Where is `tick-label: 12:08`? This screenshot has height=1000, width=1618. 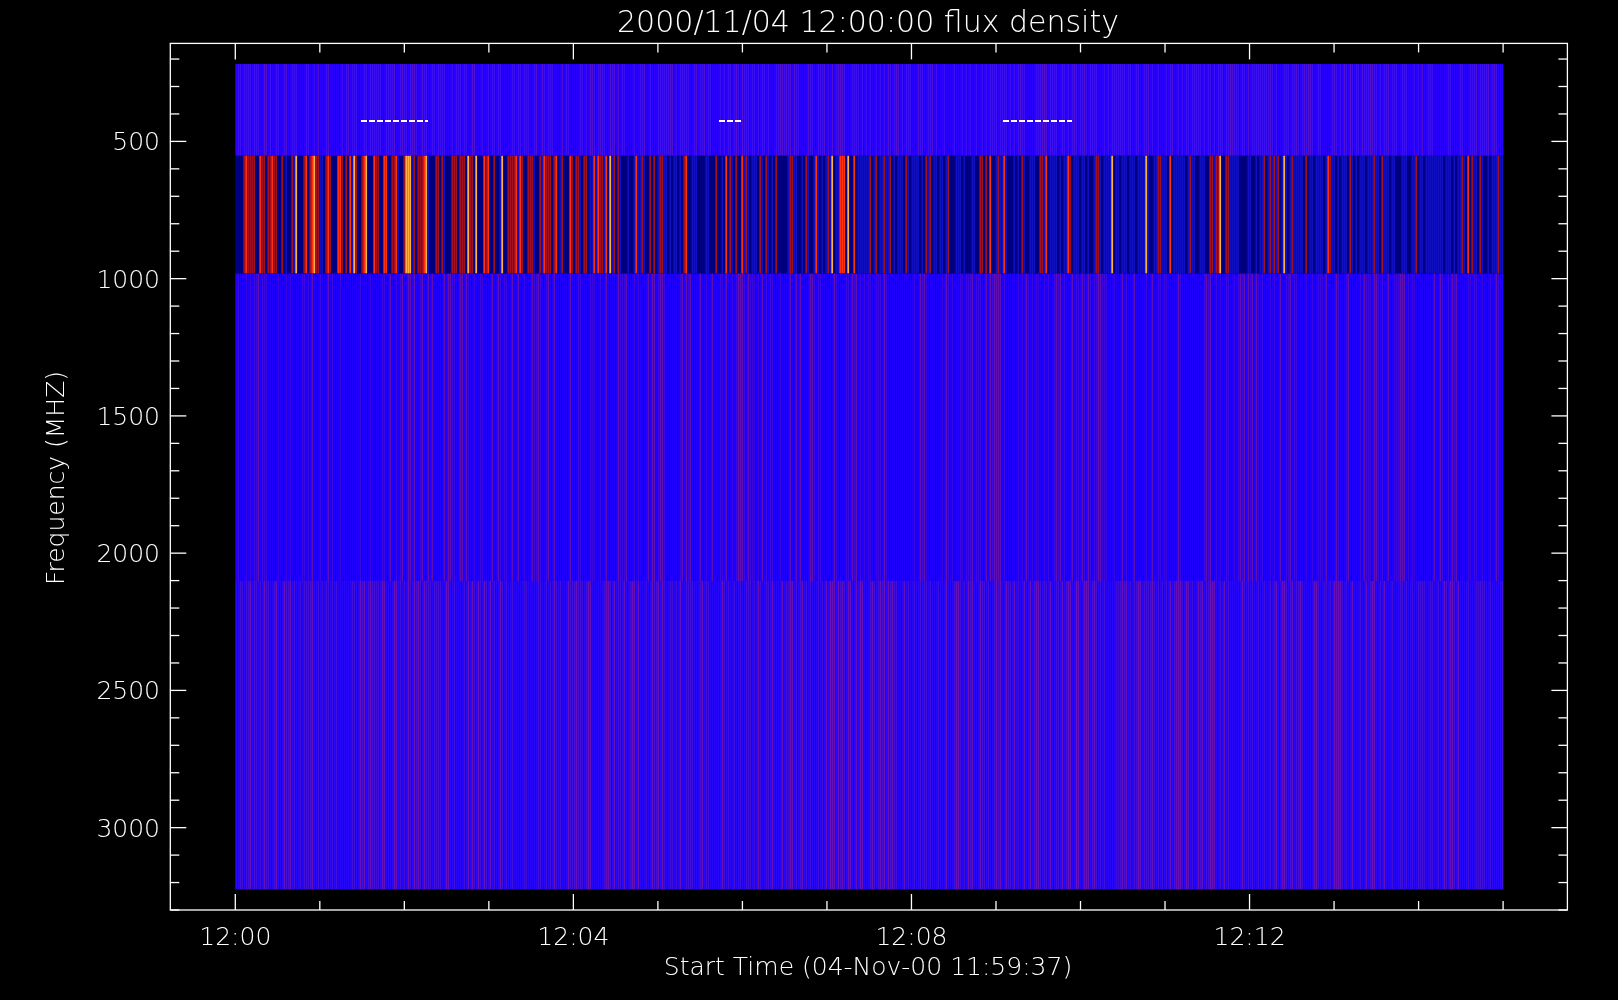
tick-label: 12:08 is located at coordinates (911, 936).